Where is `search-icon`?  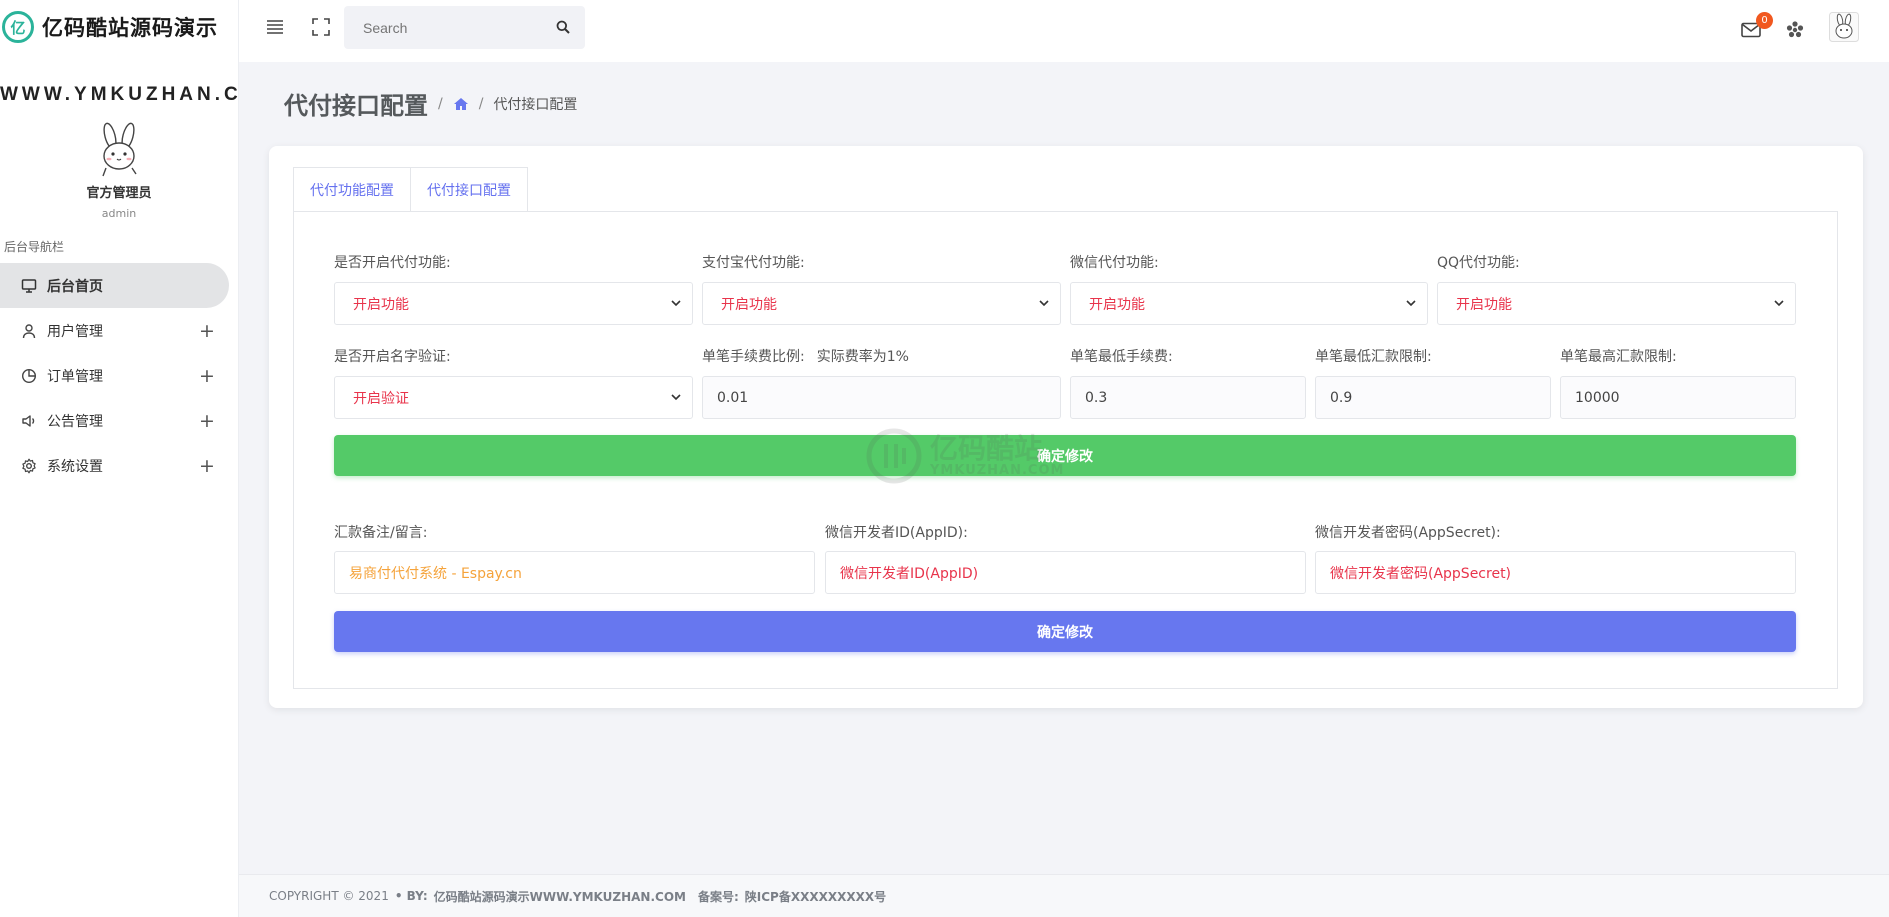
search-icon is located at coordinates (563, 28).